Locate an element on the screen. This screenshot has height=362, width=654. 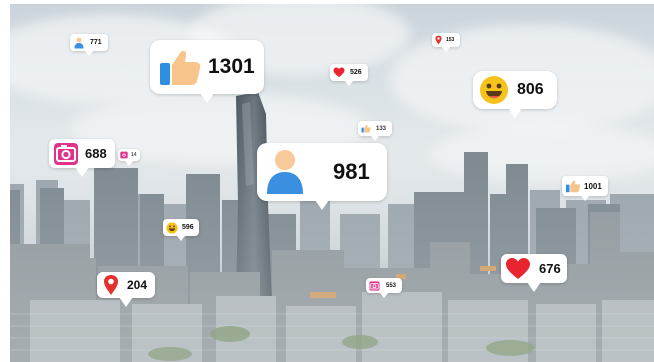
reaction-count: 806 is located at coordinates (530, 89).